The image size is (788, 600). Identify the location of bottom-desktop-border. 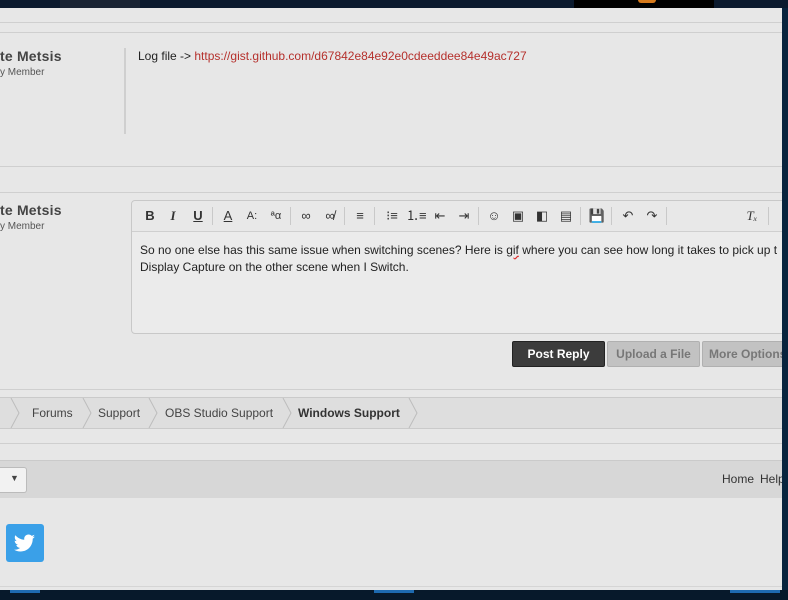
(394, 595).